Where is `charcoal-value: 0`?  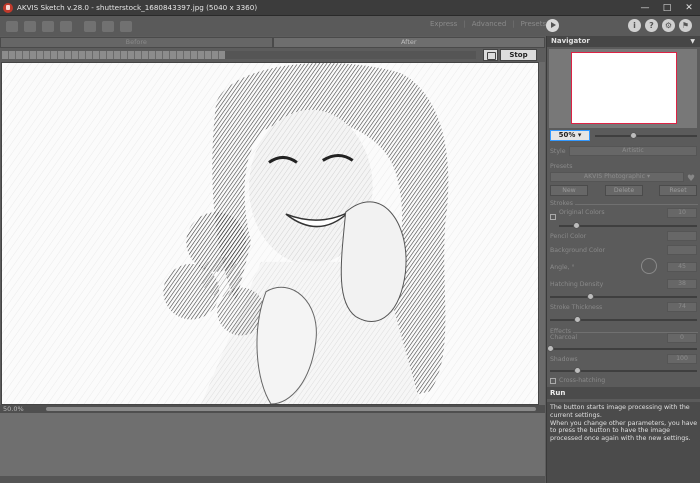 charcoal-value: 0 is located at coordinates (682, 338).